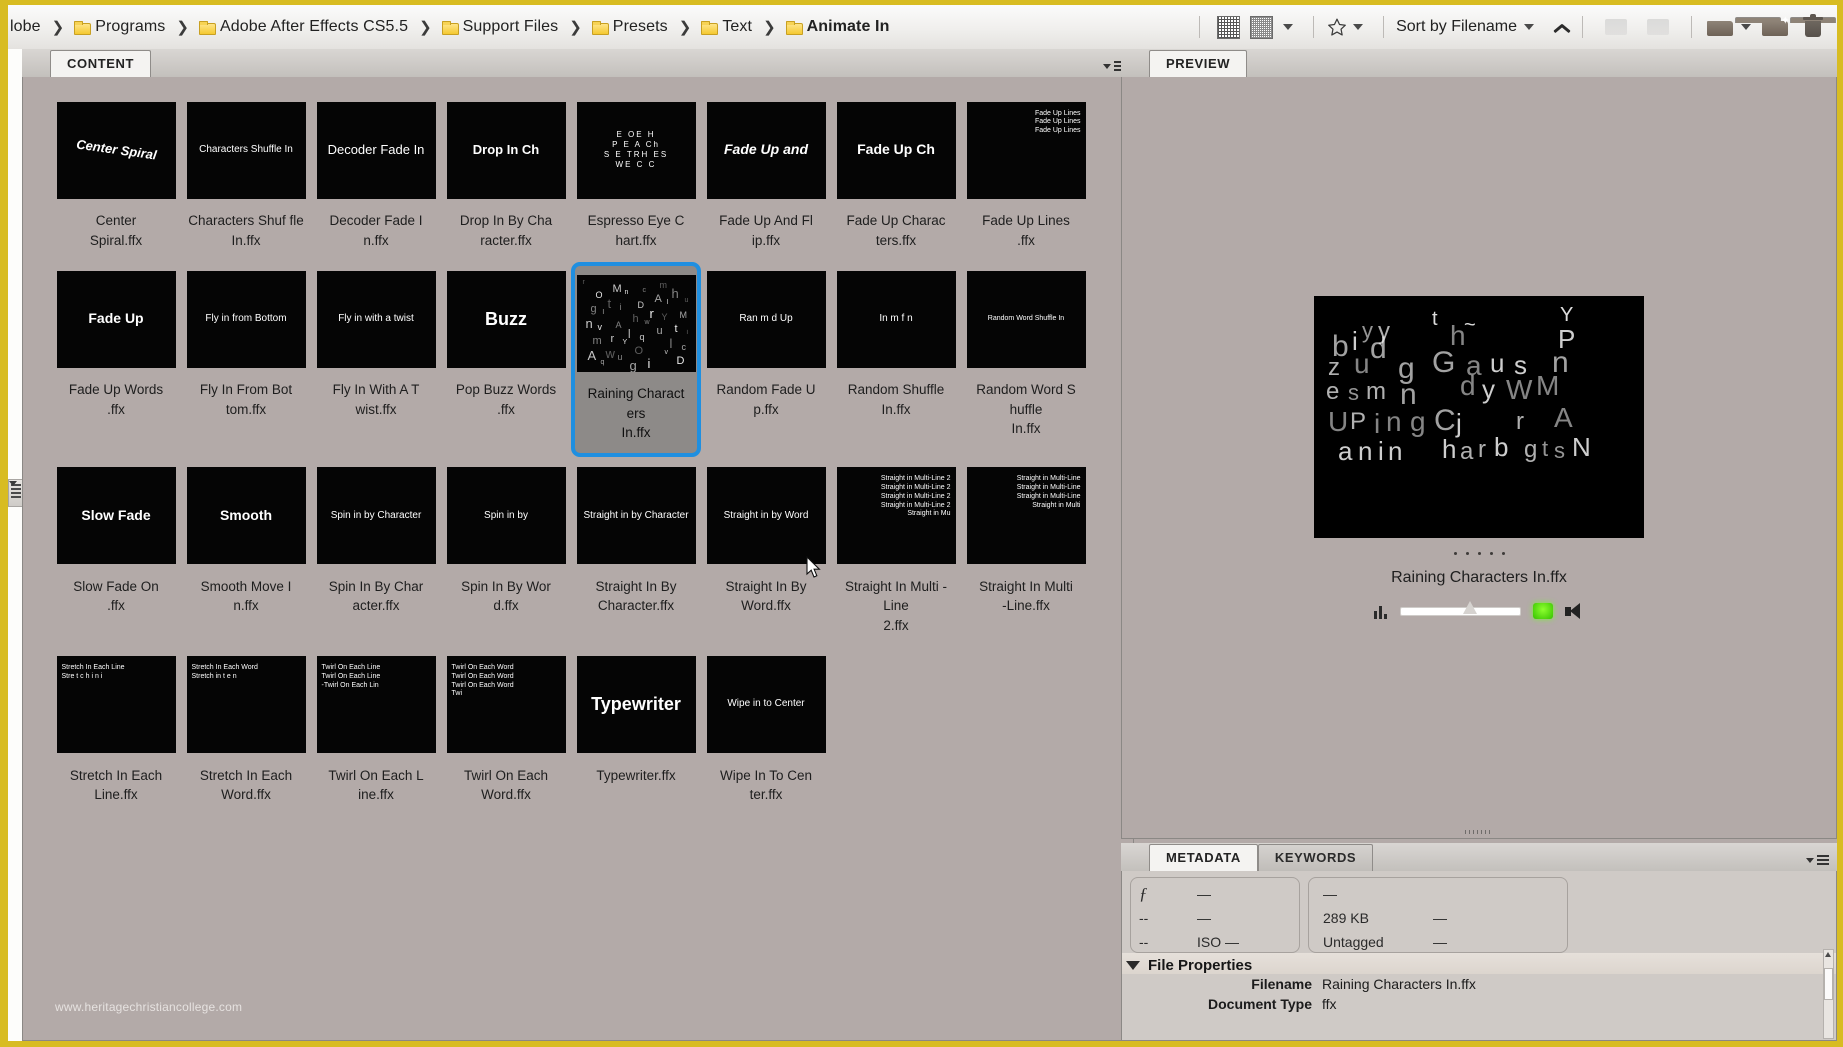  Describe the element at coordinates (1281, 984) in the screenshot. I see `property-key: Filename` at that location.